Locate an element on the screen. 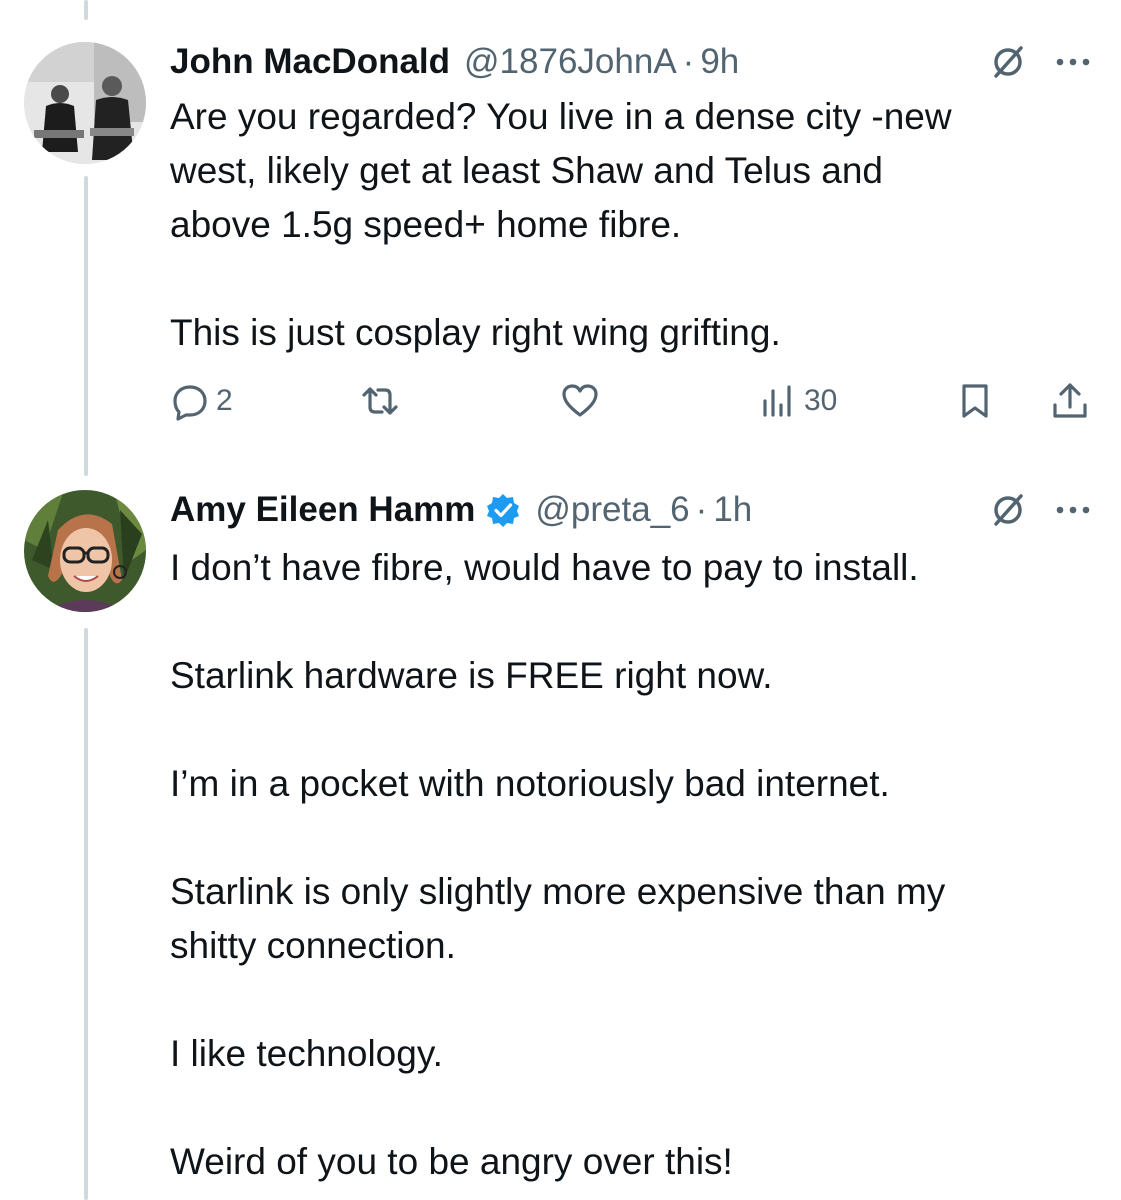 This screenshot has height=1200, width=1121. tweet-line: above 1.5g speed+ home fibre. is located at coordinates (426, 224).